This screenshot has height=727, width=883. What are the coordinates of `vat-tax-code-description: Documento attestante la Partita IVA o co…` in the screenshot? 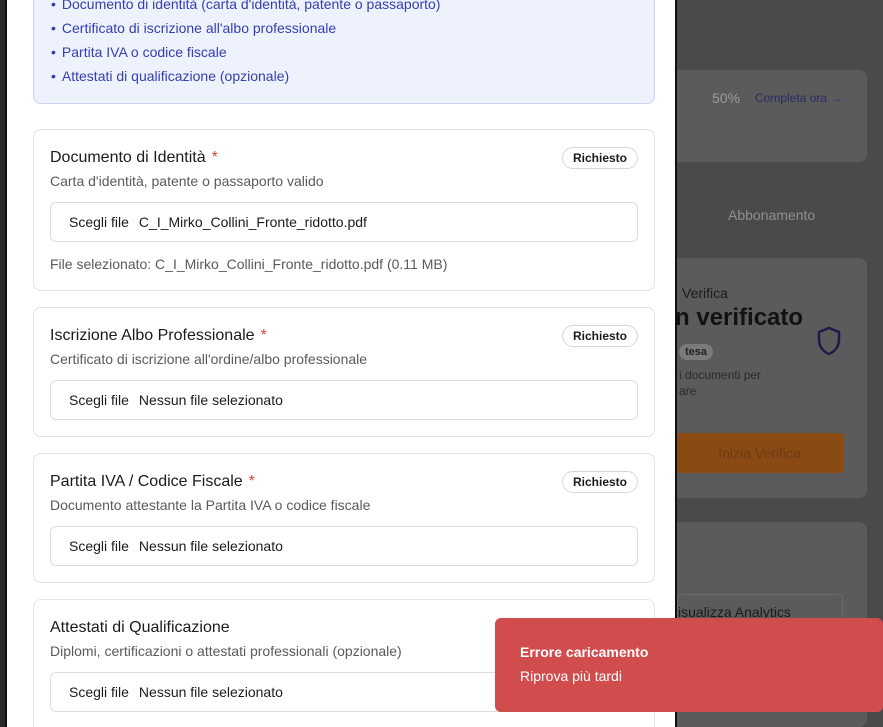 It's located at (210, 505).